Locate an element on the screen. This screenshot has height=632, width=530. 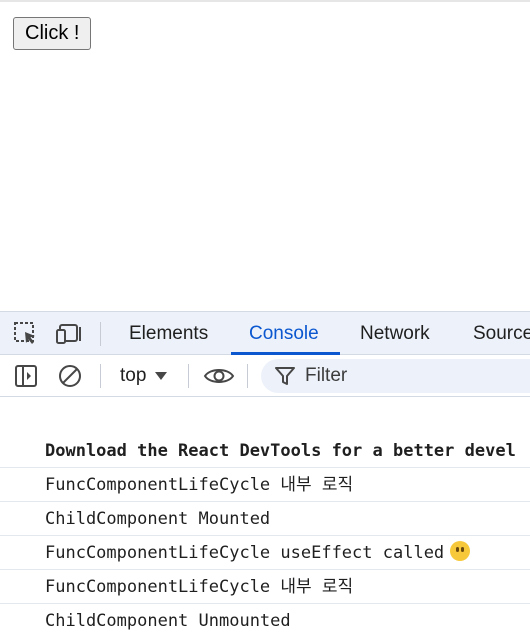
console-message-text: ChildComponent Unmounted is located at coordinates (168, 621).